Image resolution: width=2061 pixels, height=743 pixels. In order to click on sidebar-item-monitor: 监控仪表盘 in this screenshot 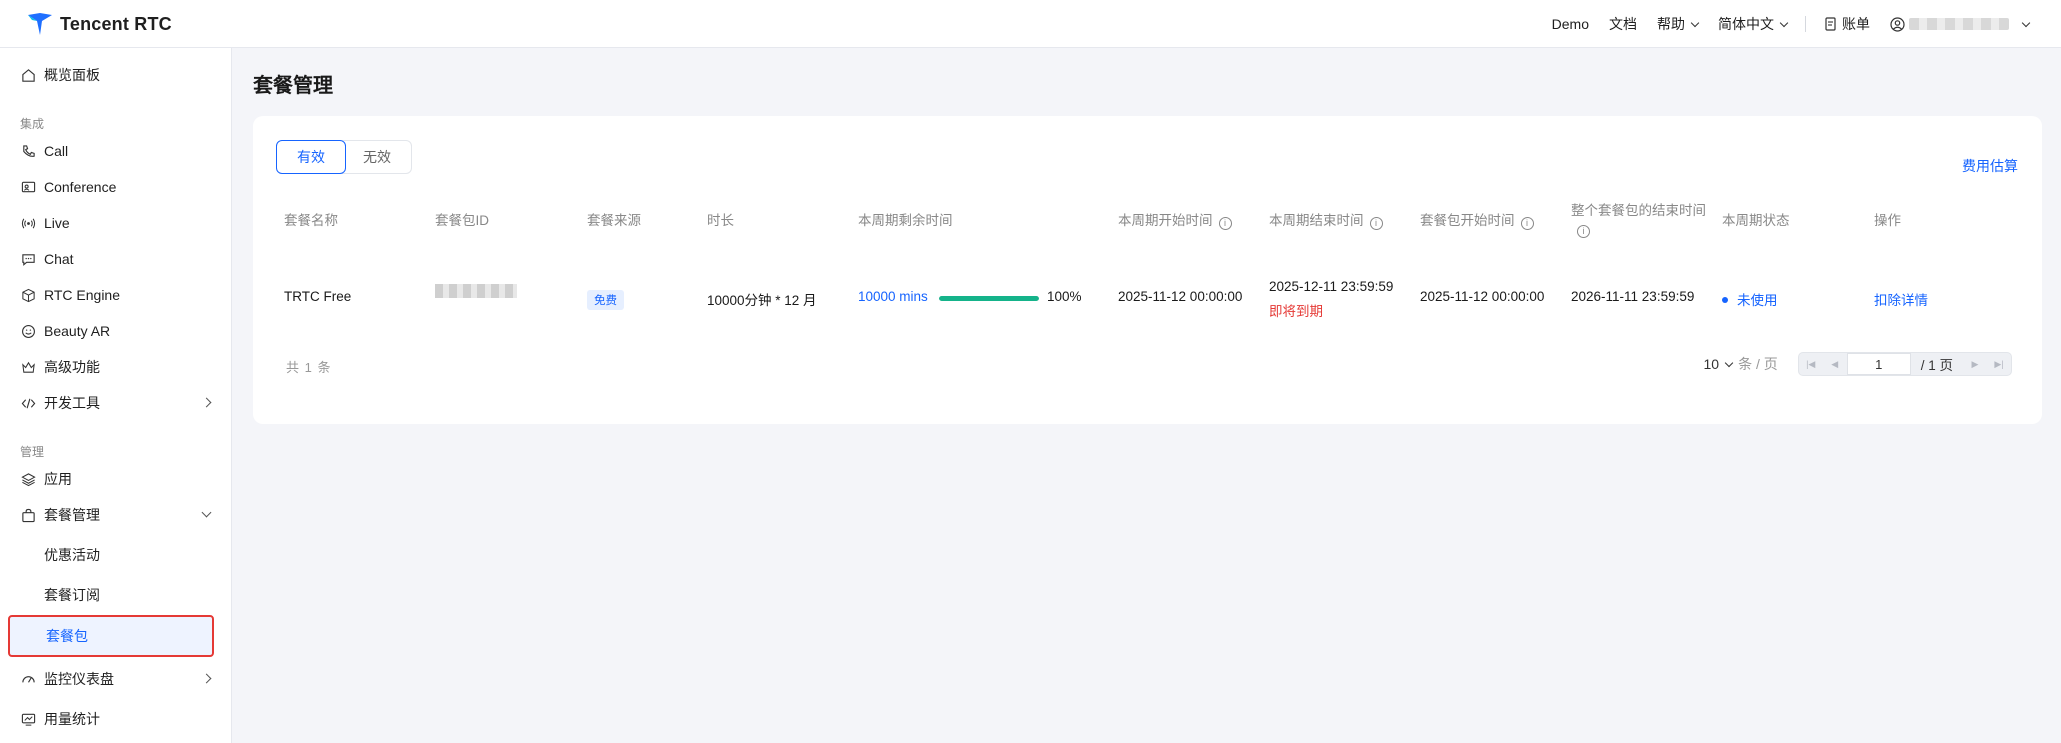, I will do `click(116, 679)`.